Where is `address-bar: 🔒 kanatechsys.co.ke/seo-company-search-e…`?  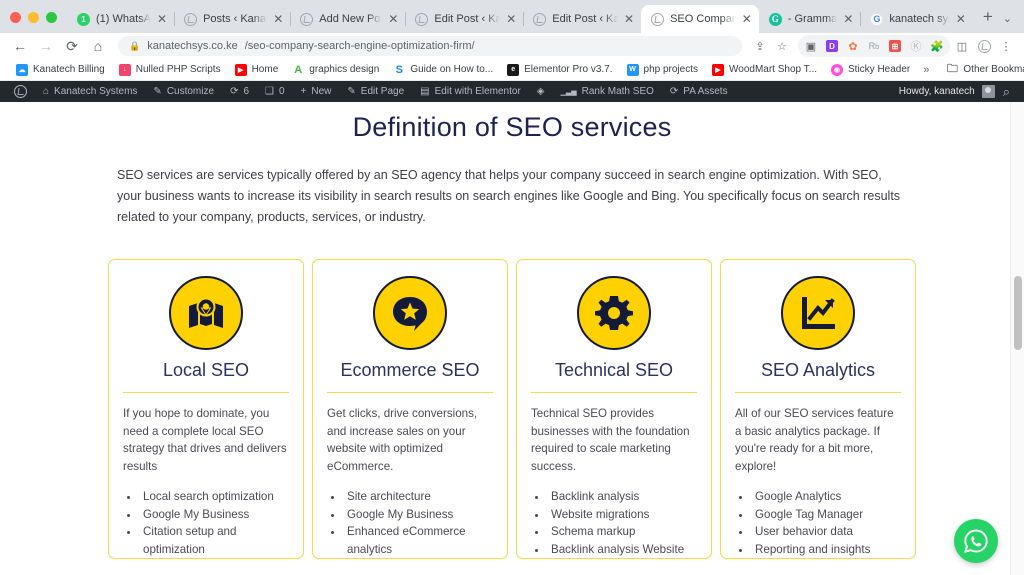
address-bar: 🔒 kanatechsys.co.ke/seo-company-search-e… is located at coordinates (430, 46).